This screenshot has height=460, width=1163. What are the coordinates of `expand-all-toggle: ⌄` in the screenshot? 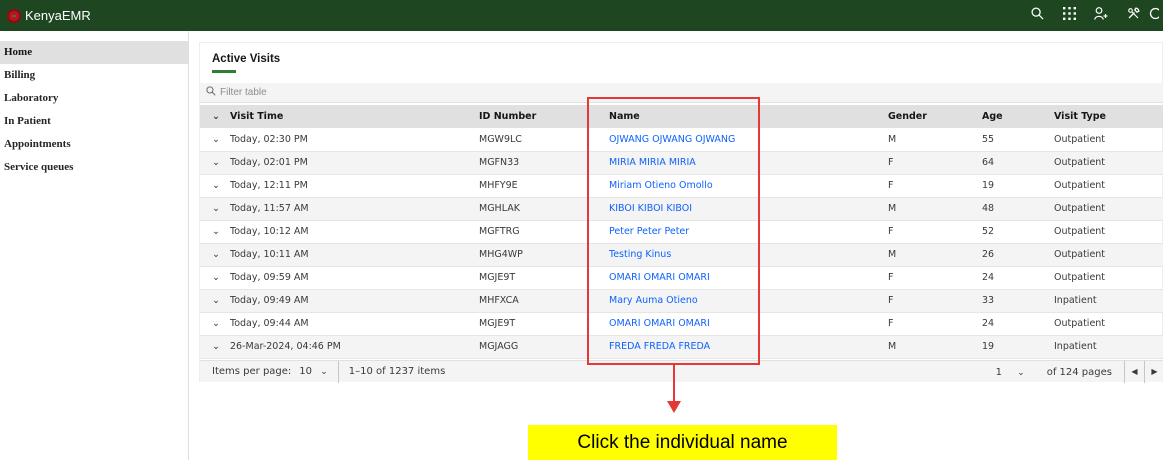 It's located at (215, 116).